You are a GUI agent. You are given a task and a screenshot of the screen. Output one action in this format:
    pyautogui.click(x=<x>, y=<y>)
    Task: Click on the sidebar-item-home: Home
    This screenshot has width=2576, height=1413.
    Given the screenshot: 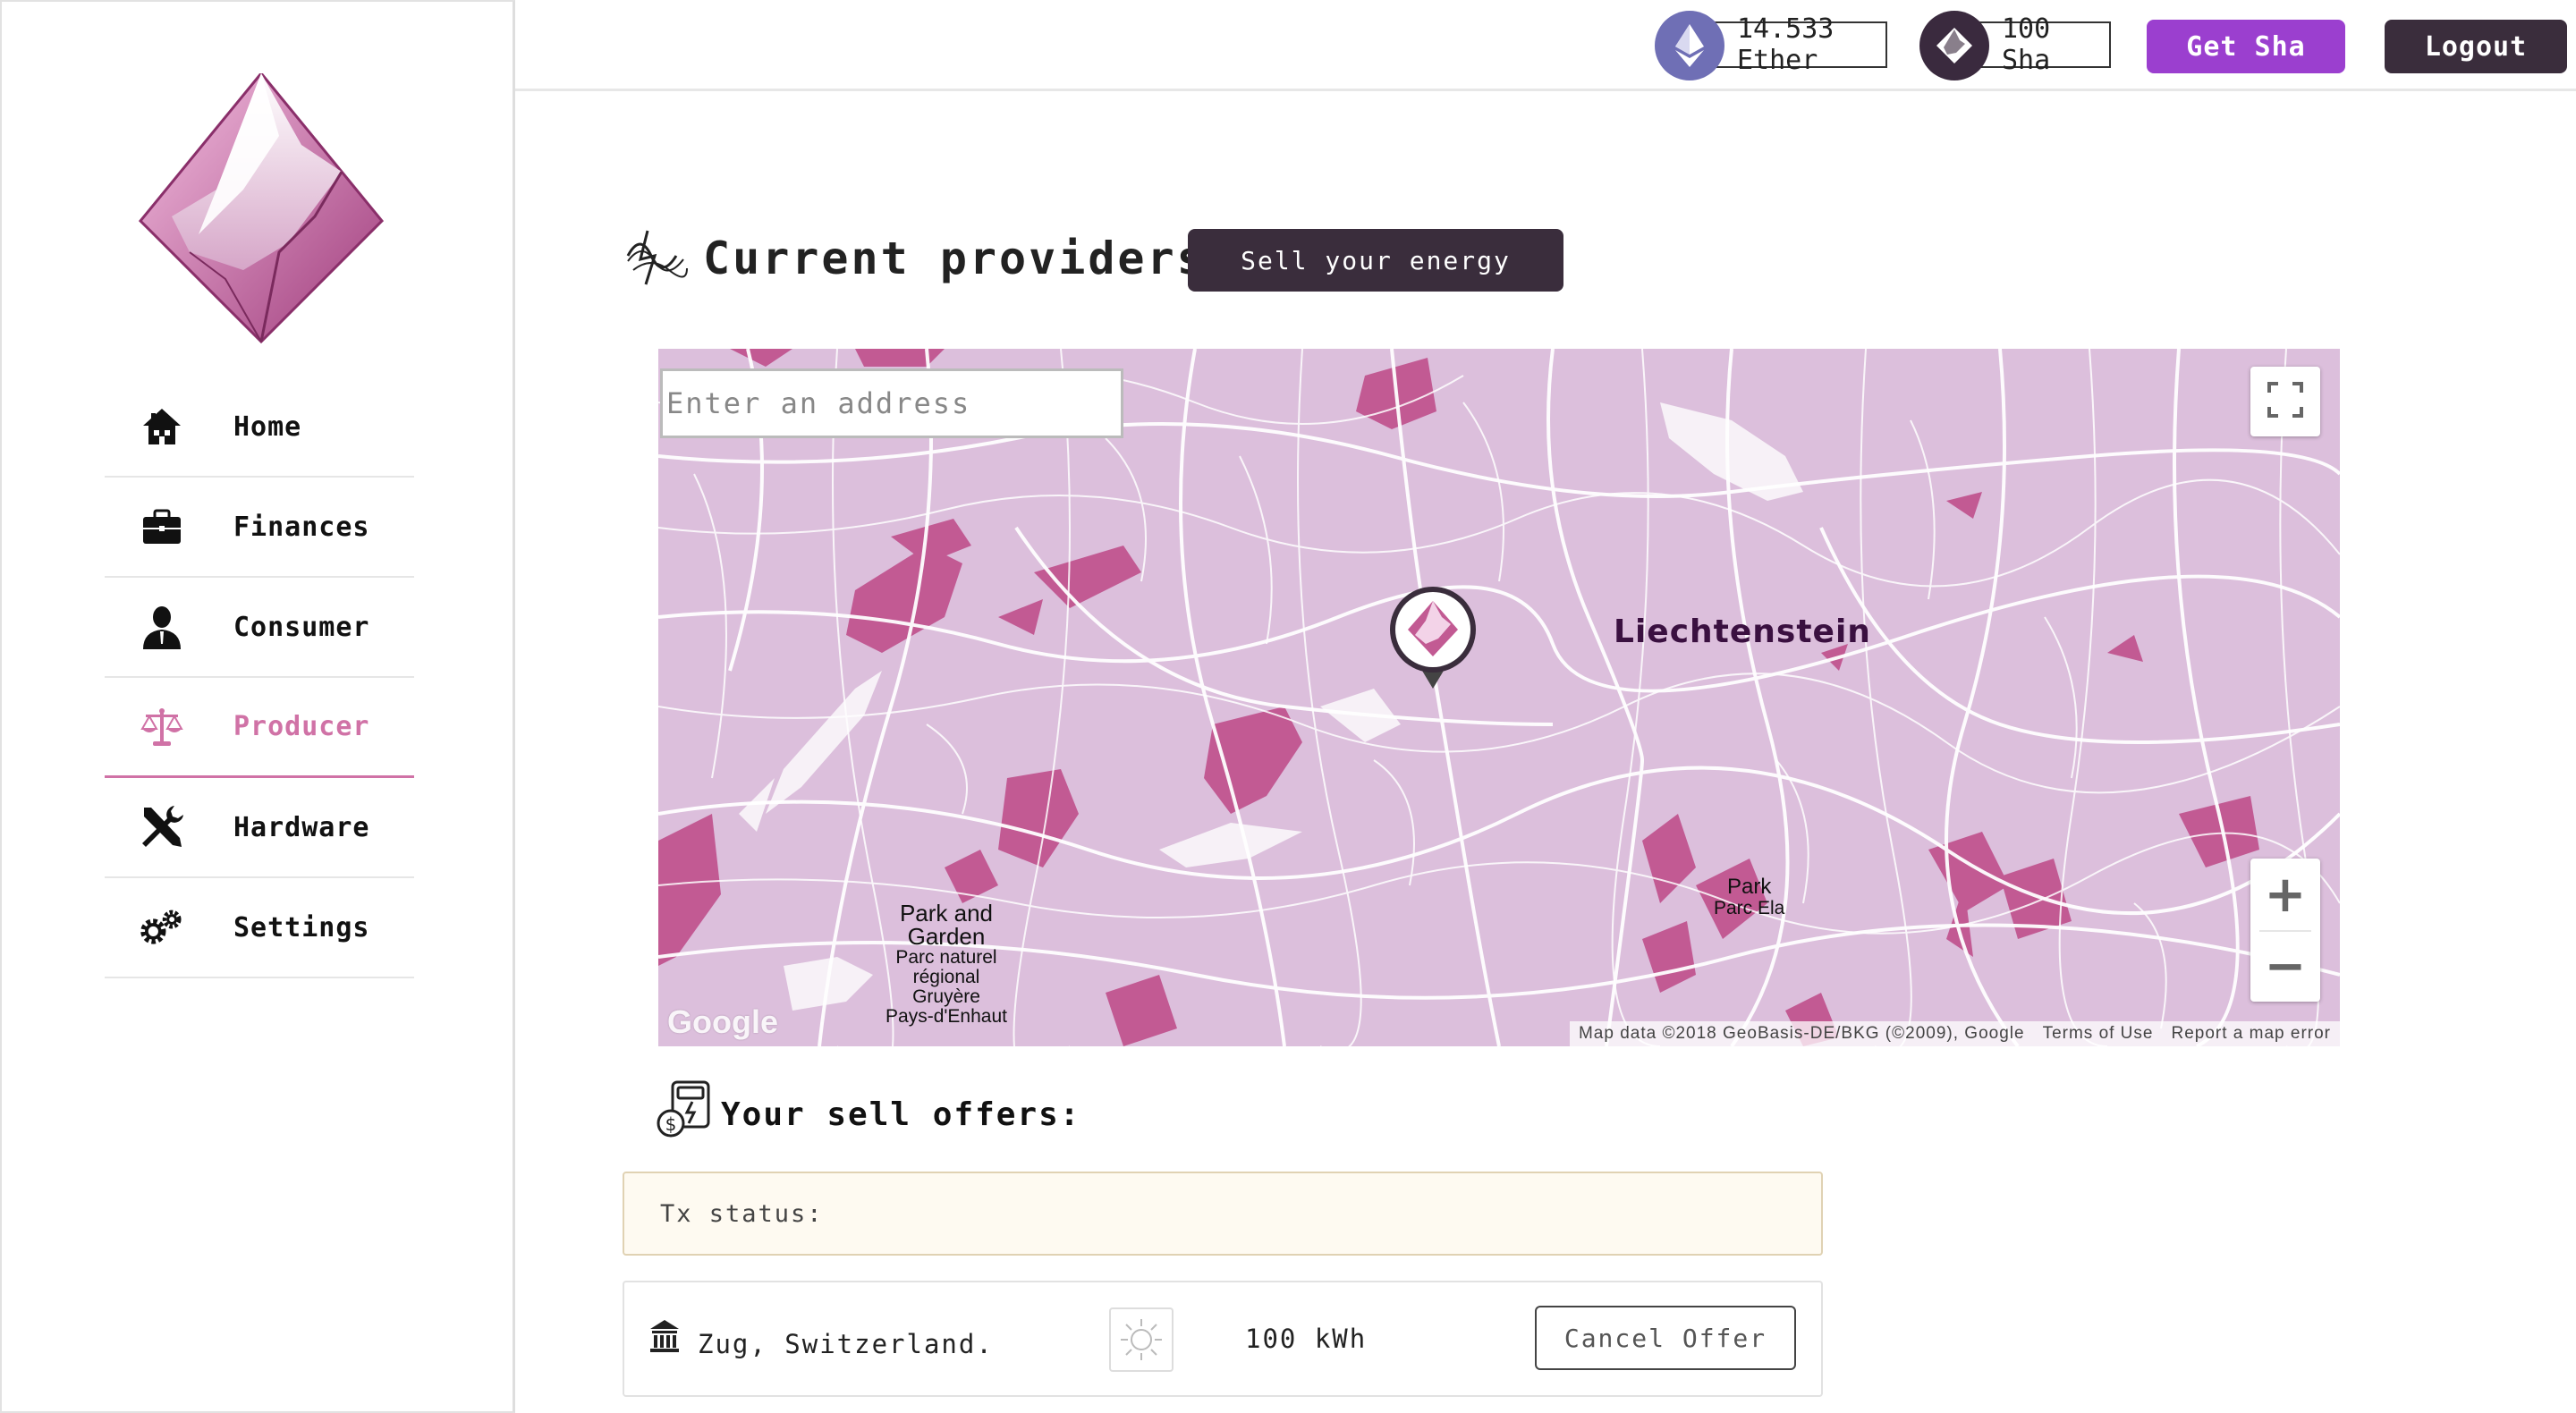 What is the action you would take?
    pyautogui.click(x=259, y=427)
    